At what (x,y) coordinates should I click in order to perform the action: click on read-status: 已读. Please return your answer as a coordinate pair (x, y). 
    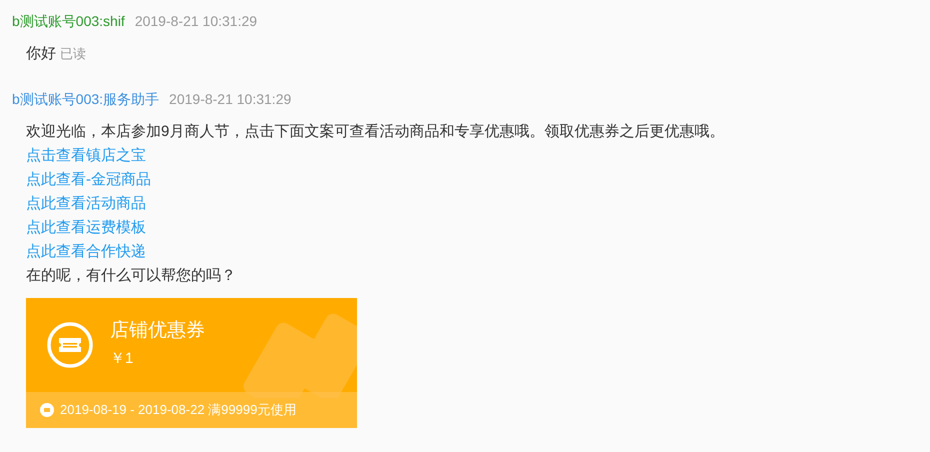
    Looking at the image, I should click on (73, 54).